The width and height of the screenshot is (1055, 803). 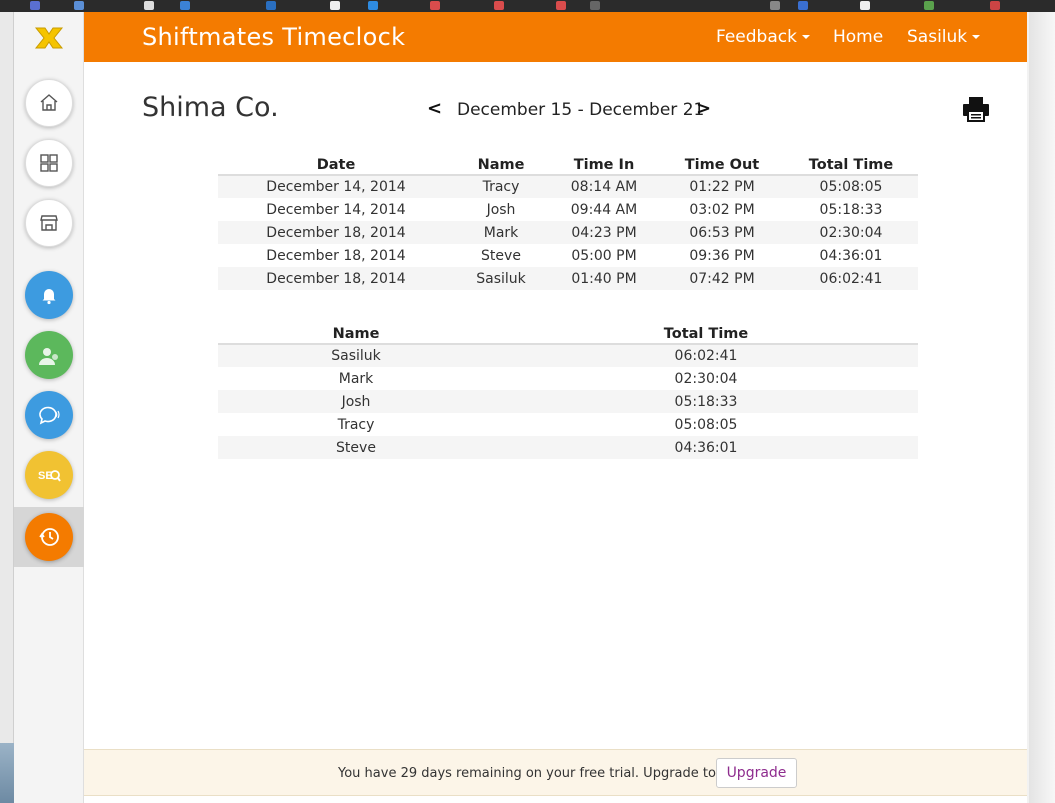 I want to click on app-sidebar: SE, so click(x=49, y=407).